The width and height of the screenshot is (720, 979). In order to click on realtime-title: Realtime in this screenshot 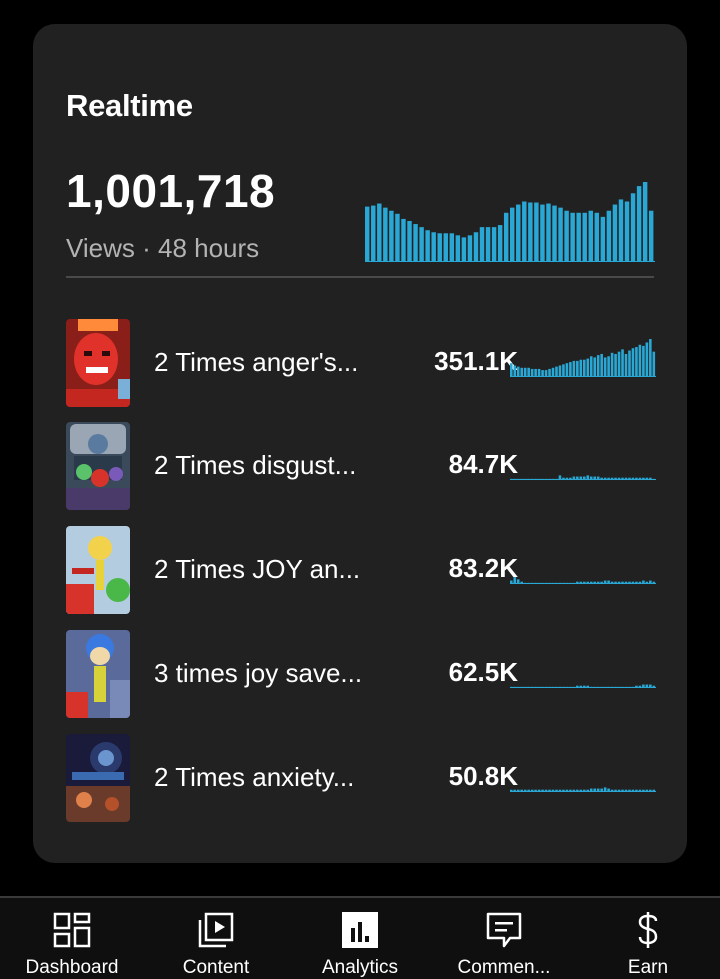, I will do `click(129, 105)`.